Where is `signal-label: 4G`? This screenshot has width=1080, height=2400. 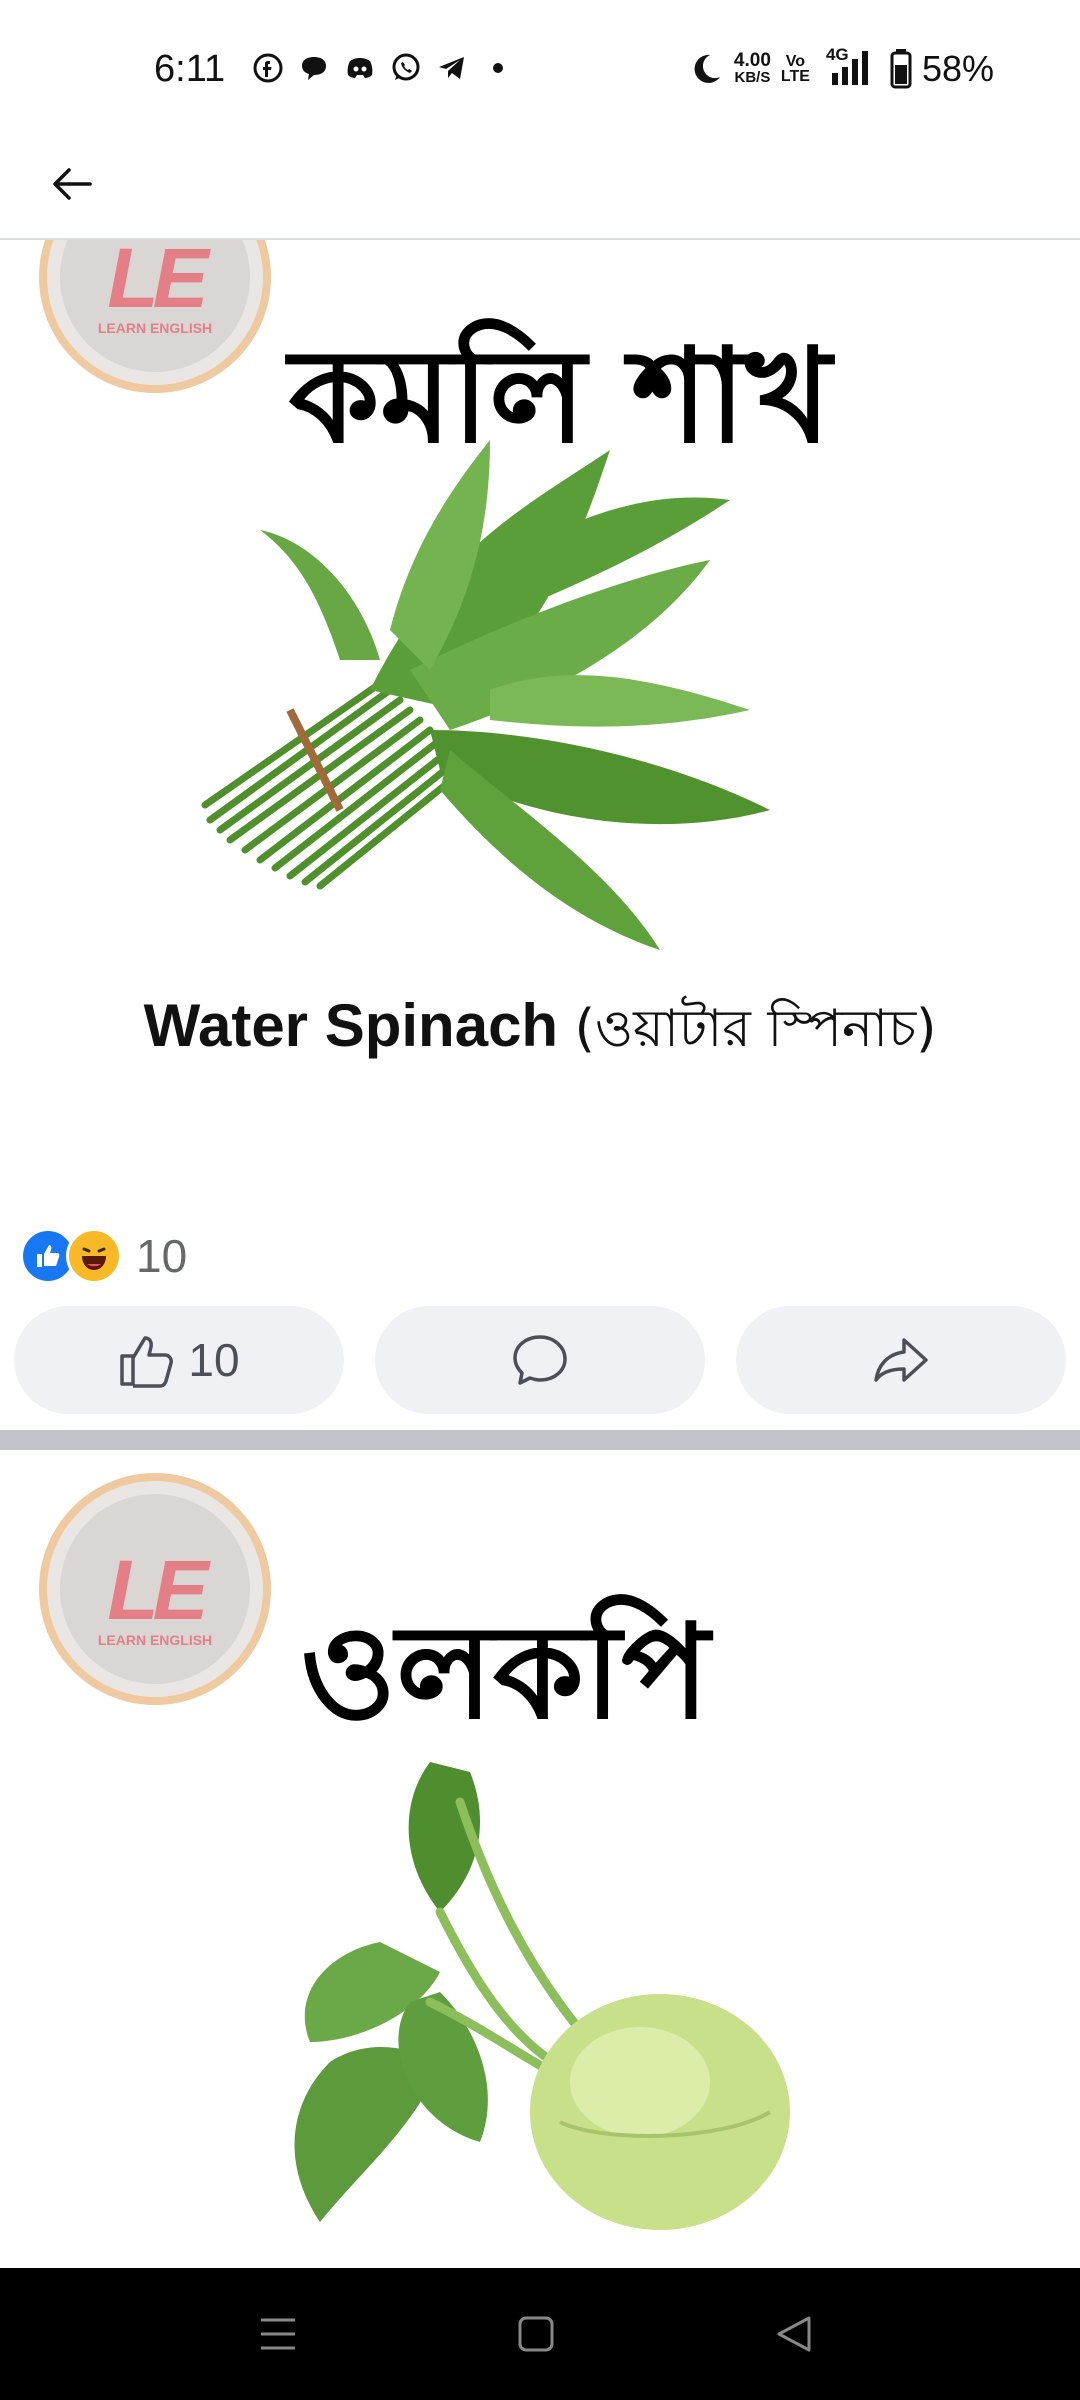 signal-label: 4G is located at coordinates (837, 54).